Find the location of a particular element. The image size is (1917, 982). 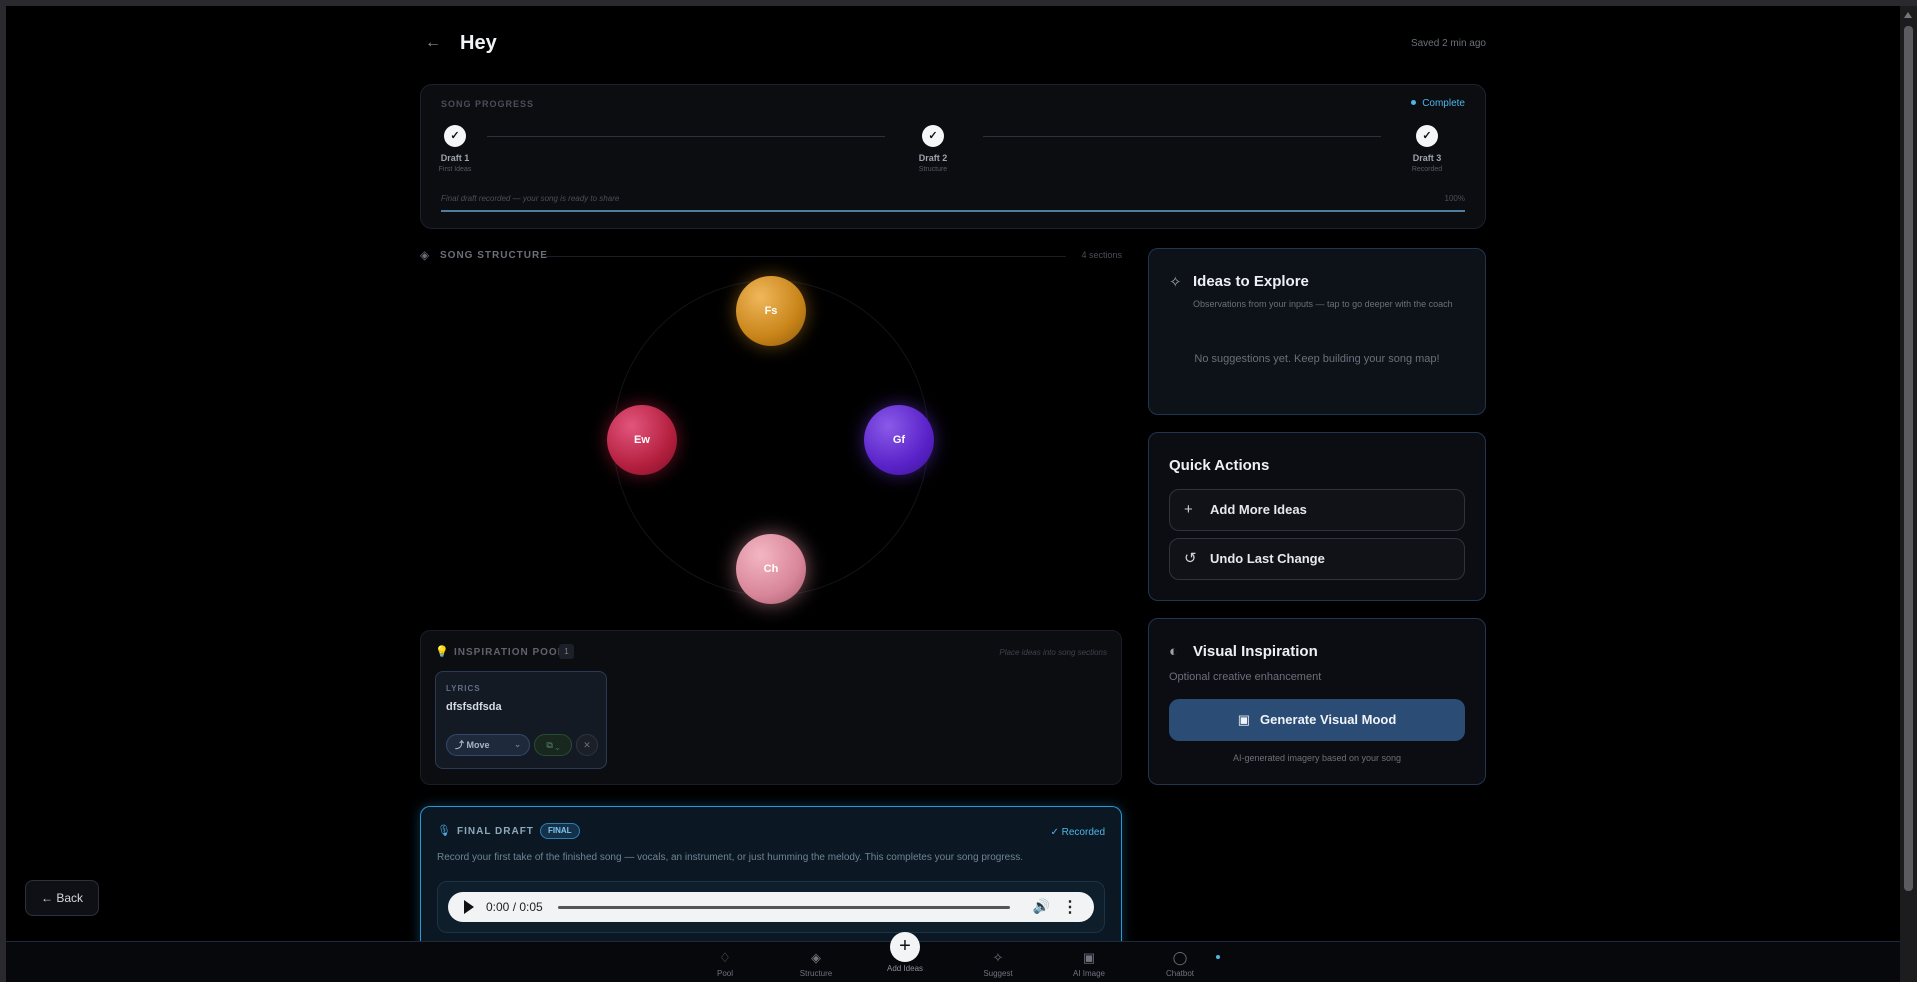

move-dropdown: ⤴ Move ⌄ is located at coordinates (488, 745).